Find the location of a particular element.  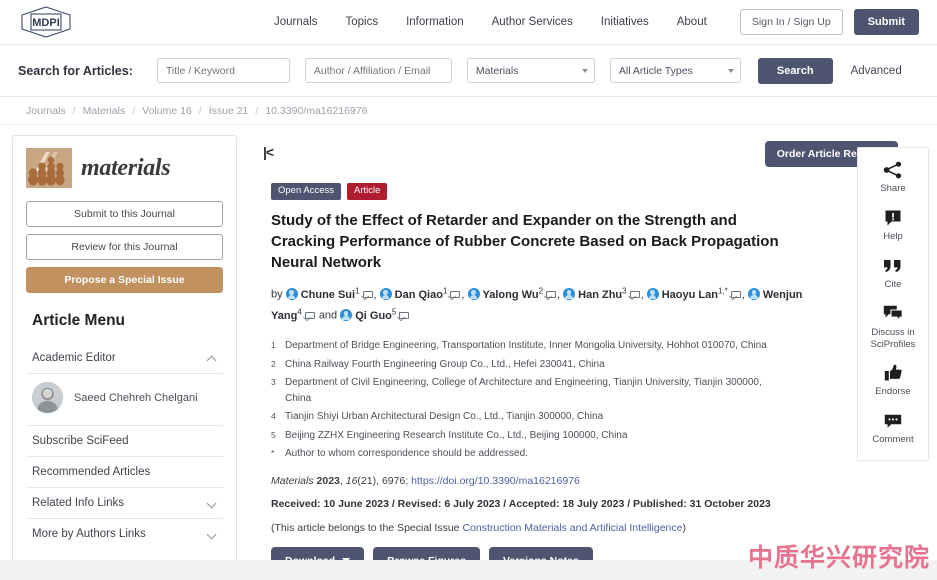

sidebar-item-subscribe-scifeed: Subscribe SciFeed is located at coordinates (124, 441).